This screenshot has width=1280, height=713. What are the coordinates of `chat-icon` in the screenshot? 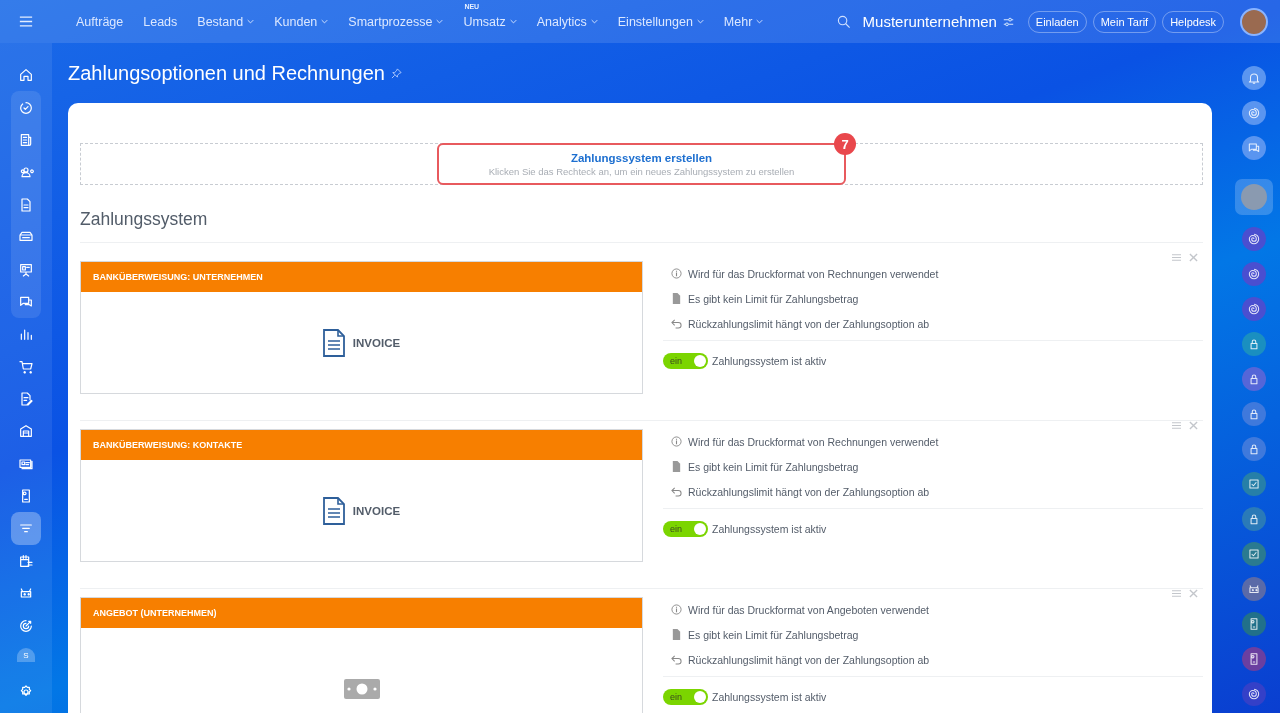 It's located at (1254, 147).